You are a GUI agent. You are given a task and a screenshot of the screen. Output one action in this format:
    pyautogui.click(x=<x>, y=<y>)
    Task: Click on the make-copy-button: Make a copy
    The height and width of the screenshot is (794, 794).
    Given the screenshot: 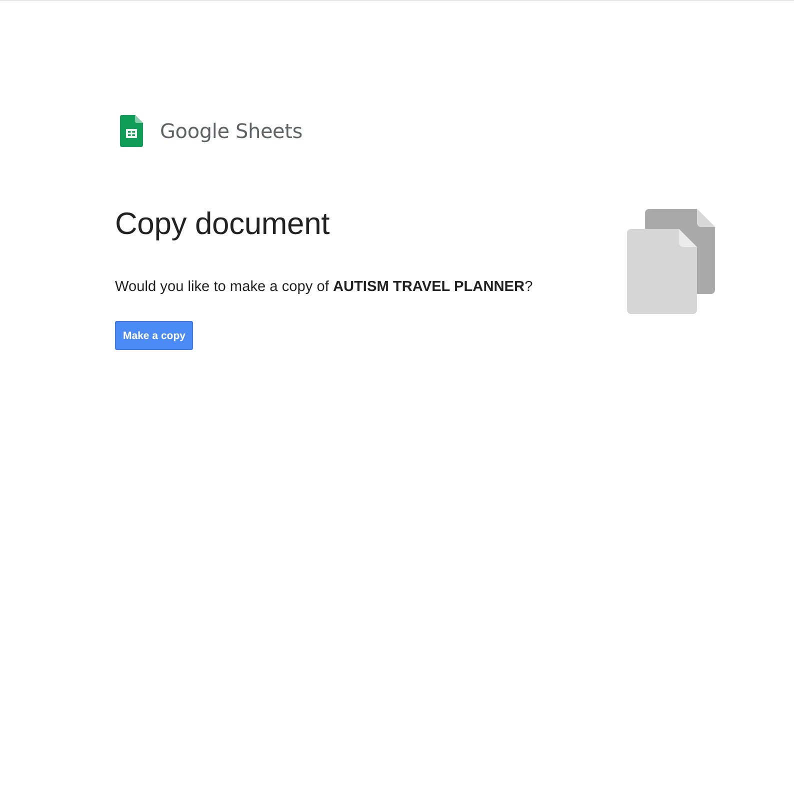 What is the action you would take?
    pyautogui.click(x=154, y=335)
    